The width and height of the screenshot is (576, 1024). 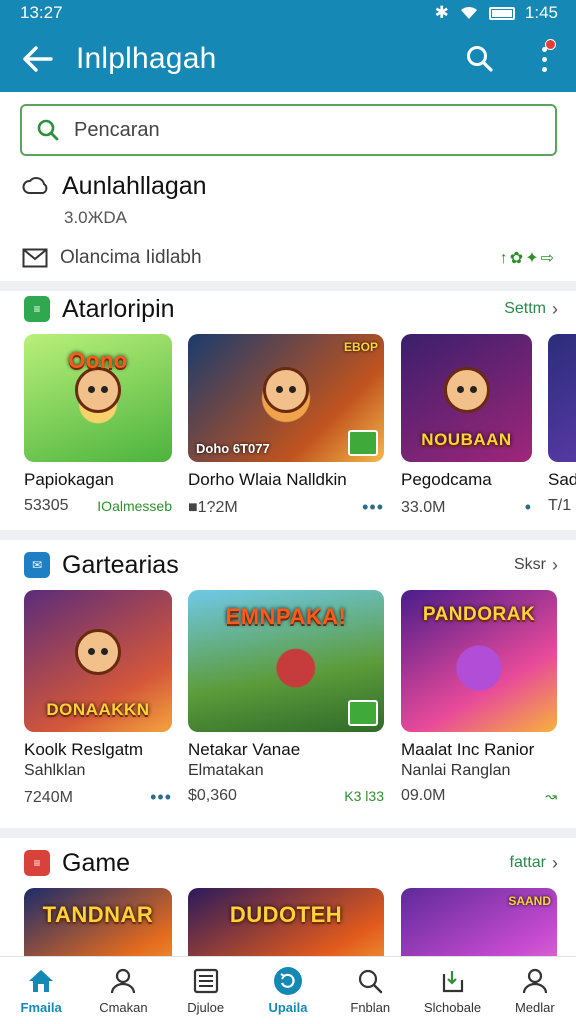 I want to click on account-sub: 3.0ЖDA, so click(x=95, y=217).